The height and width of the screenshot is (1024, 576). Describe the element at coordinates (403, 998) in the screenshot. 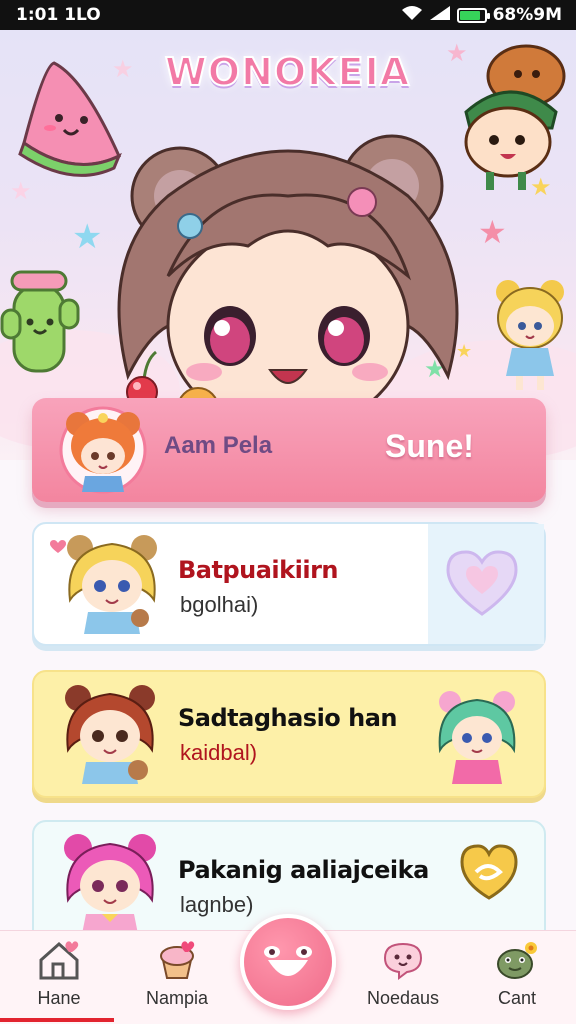

I see `nav-label-noedaus: Noedaus` at that location.